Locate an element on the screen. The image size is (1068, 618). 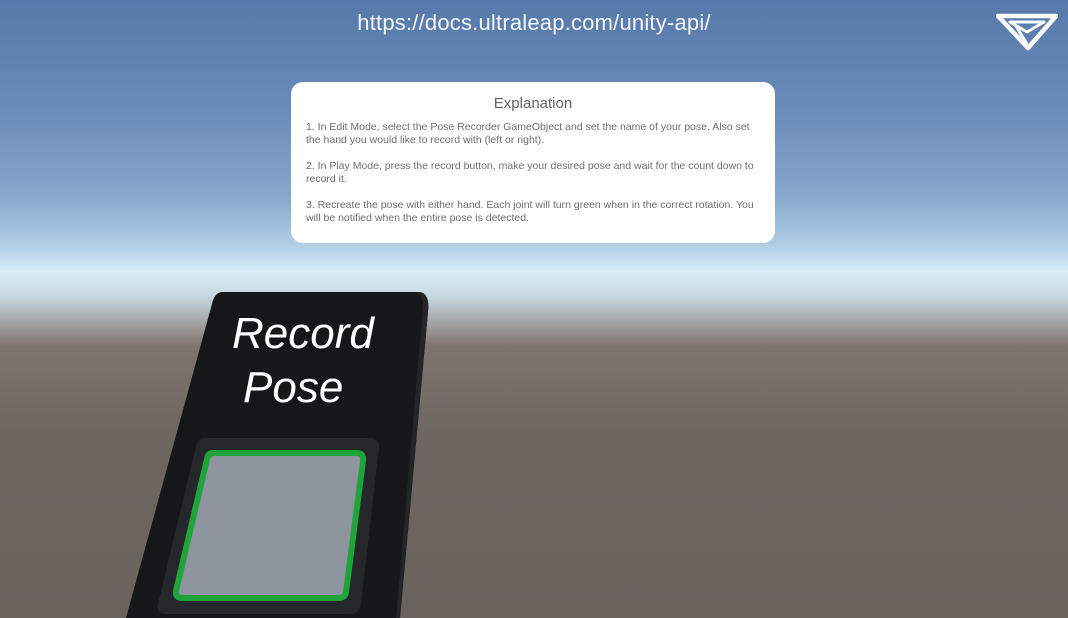
record-pose-device is located at coordinates (277, 455).